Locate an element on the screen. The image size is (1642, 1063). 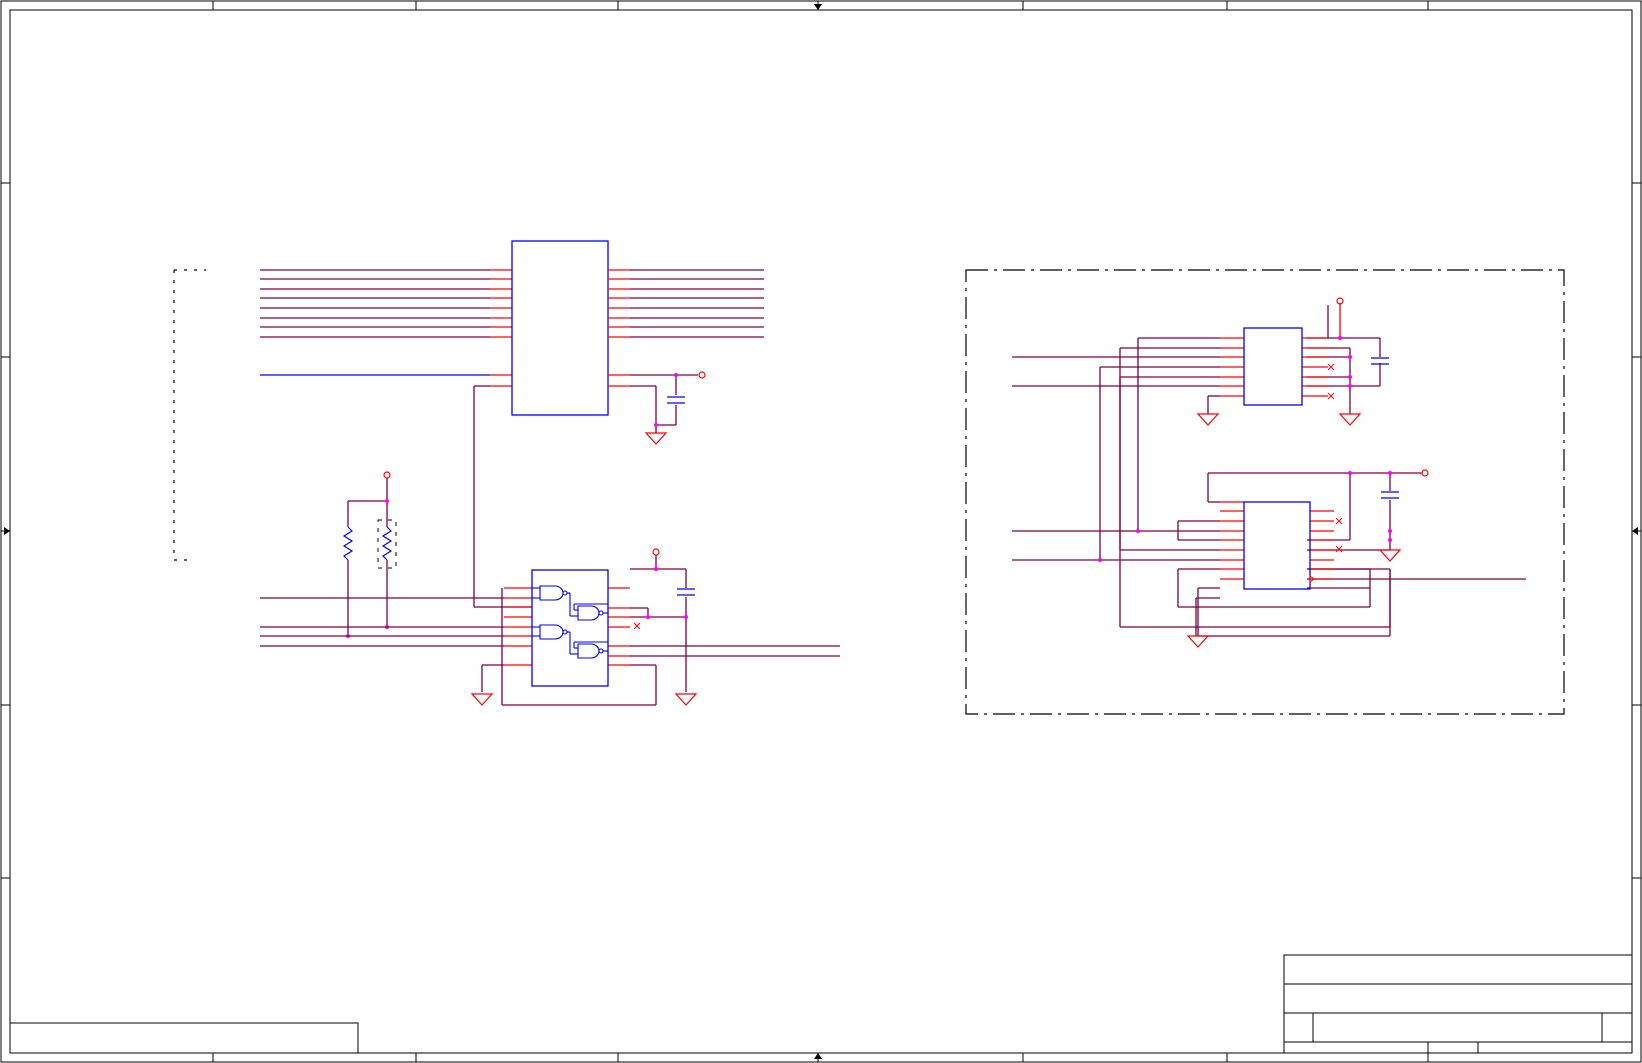
buffer-ground is located at coordinates (656, 438).